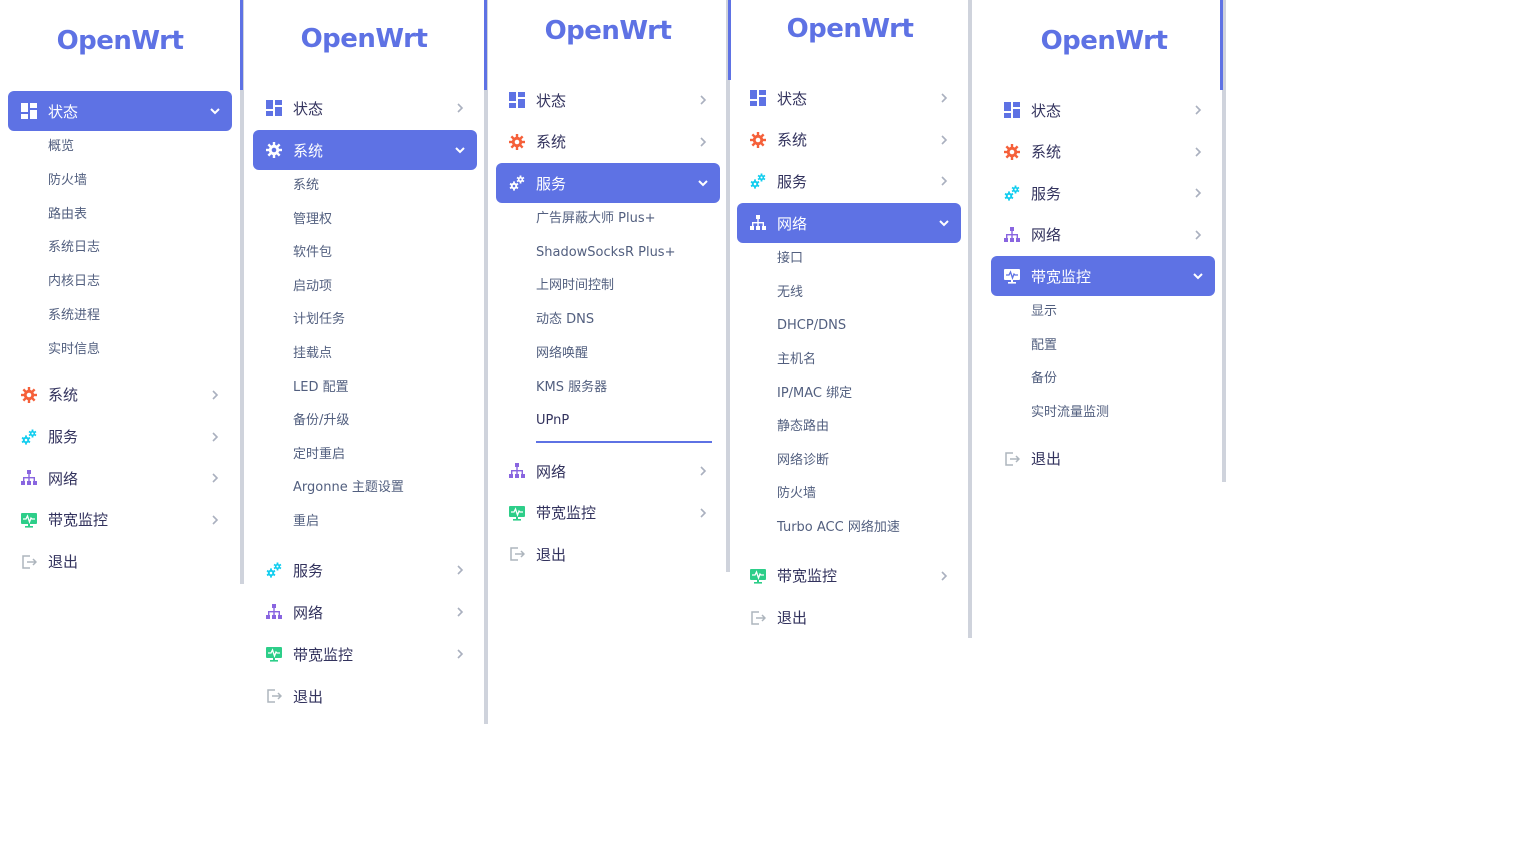  What do you see at coordinates (29, 437) in the screenshot?
I see `gears-icon` at bounding box center [29, 437].